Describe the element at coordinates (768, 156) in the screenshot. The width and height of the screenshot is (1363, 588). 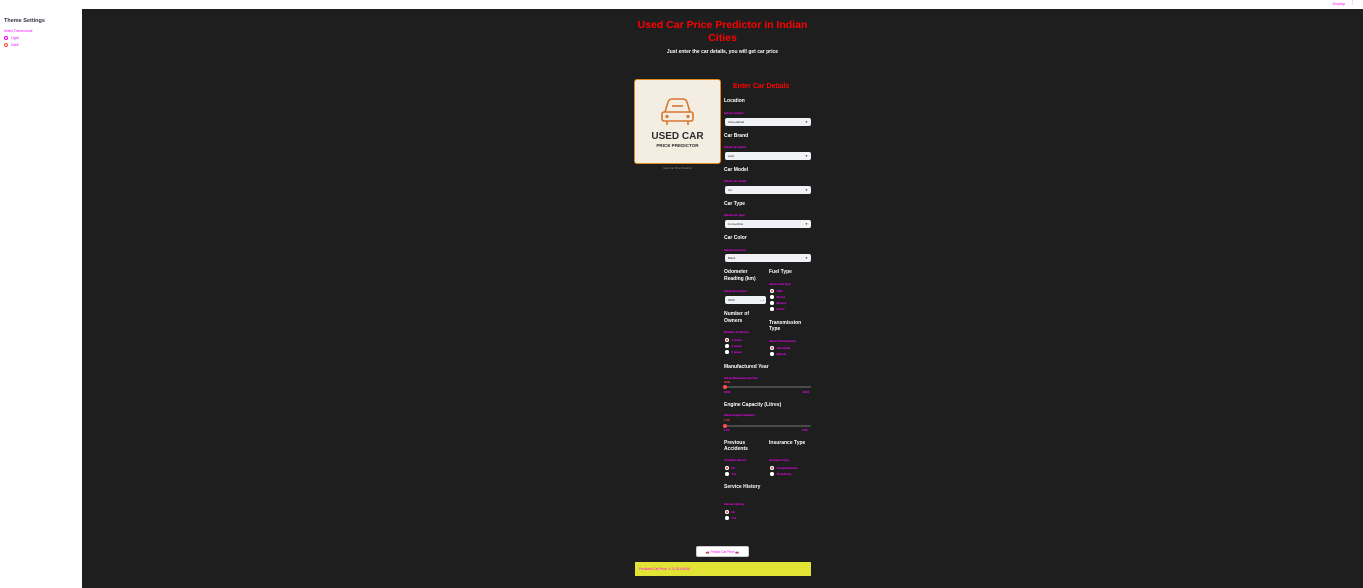
I see `brand-select: Audi ▼` at that location.